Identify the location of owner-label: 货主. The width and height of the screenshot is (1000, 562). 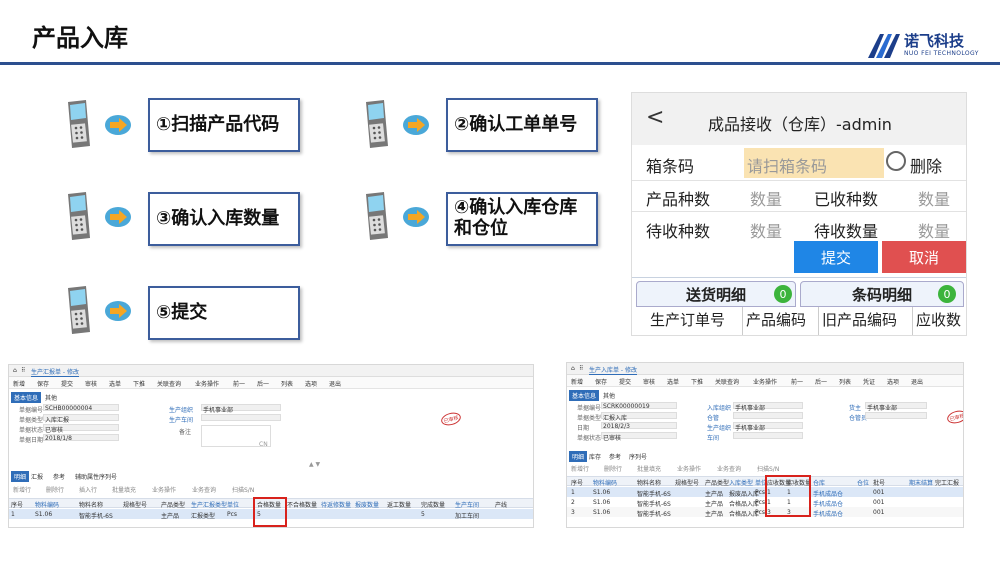
(855, 408).